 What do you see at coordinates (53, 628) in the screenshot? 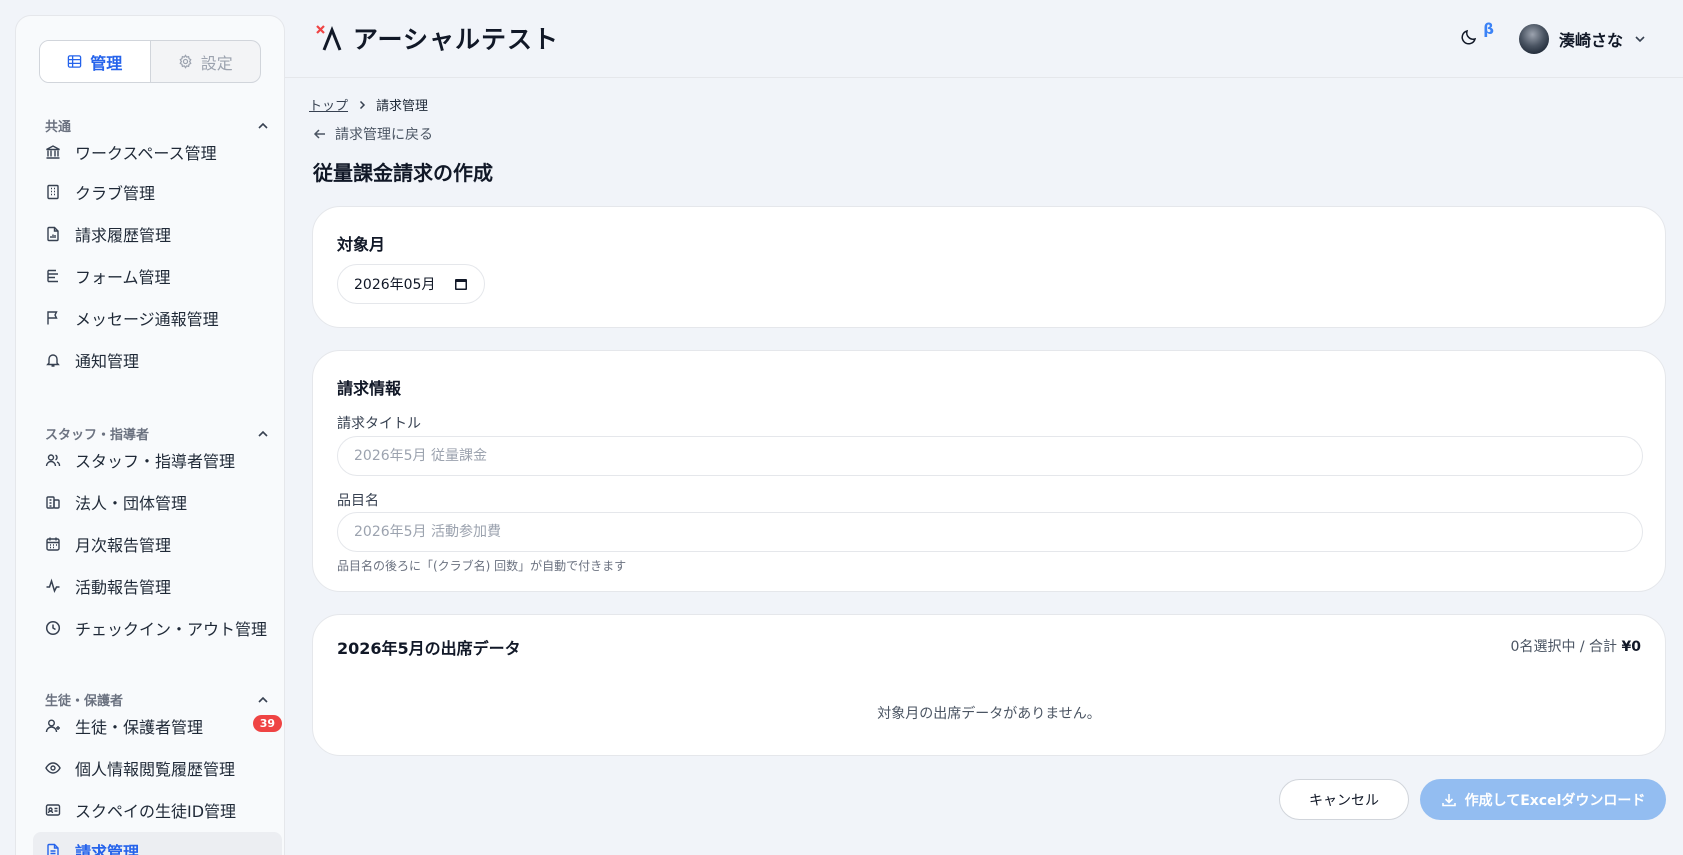
I see `clock-icon` at bounding box center [53, 628].